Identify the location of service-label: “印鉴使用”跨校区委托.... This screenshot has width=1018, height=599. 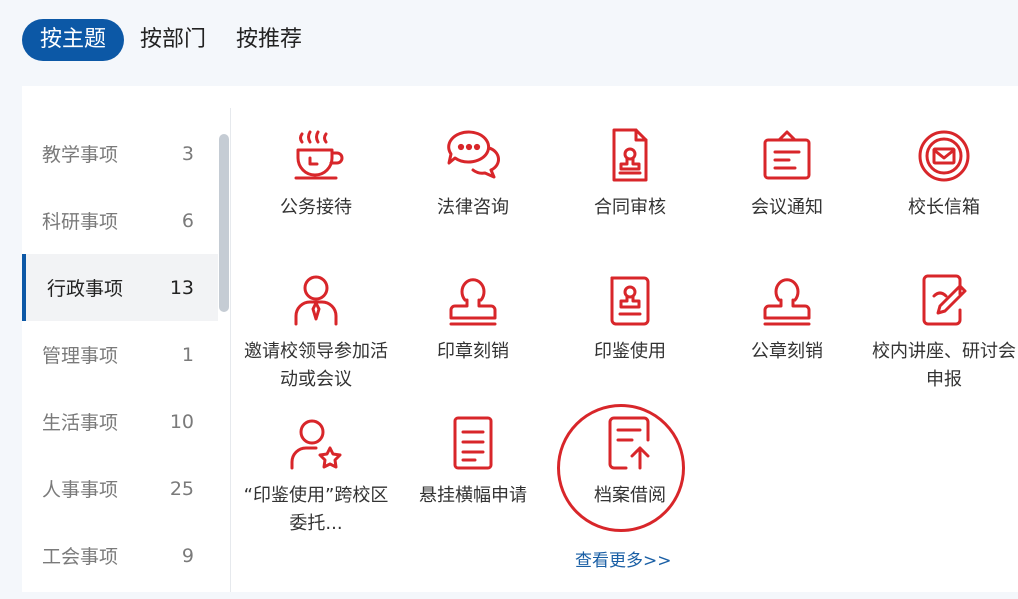
(316, 509).